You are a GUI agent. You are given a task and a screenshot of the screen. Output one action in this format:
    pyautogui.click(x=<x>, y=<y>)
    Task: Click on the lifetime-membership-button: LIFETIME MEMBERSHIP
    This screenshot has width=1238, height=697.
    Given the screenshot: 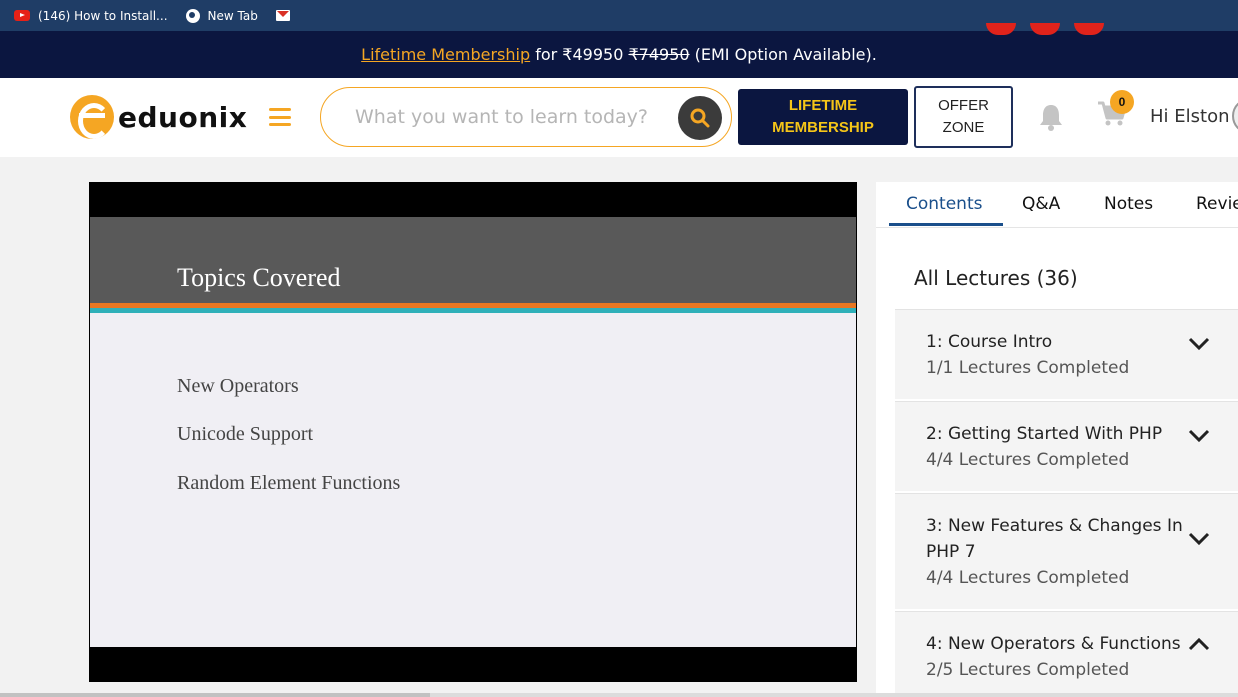 What is the action you would take?
    pyautogui.click(x=823, y=117)
    